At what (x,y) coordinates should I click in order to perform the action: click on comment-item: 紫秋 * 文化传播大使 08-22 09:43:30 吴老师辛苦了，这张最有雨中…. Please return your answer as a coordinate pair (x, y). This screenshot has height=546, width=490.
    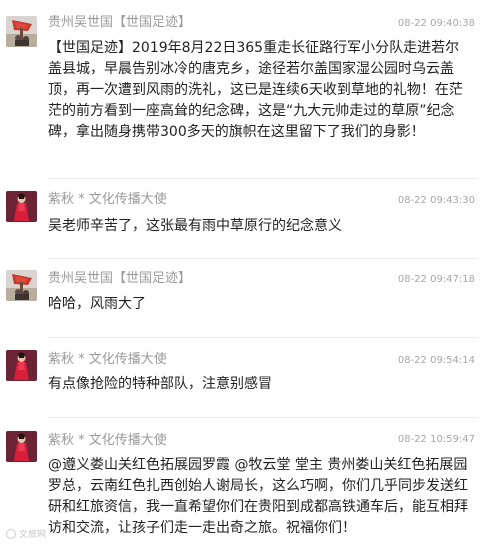
    Looking at the image, I should click on (245, 221).